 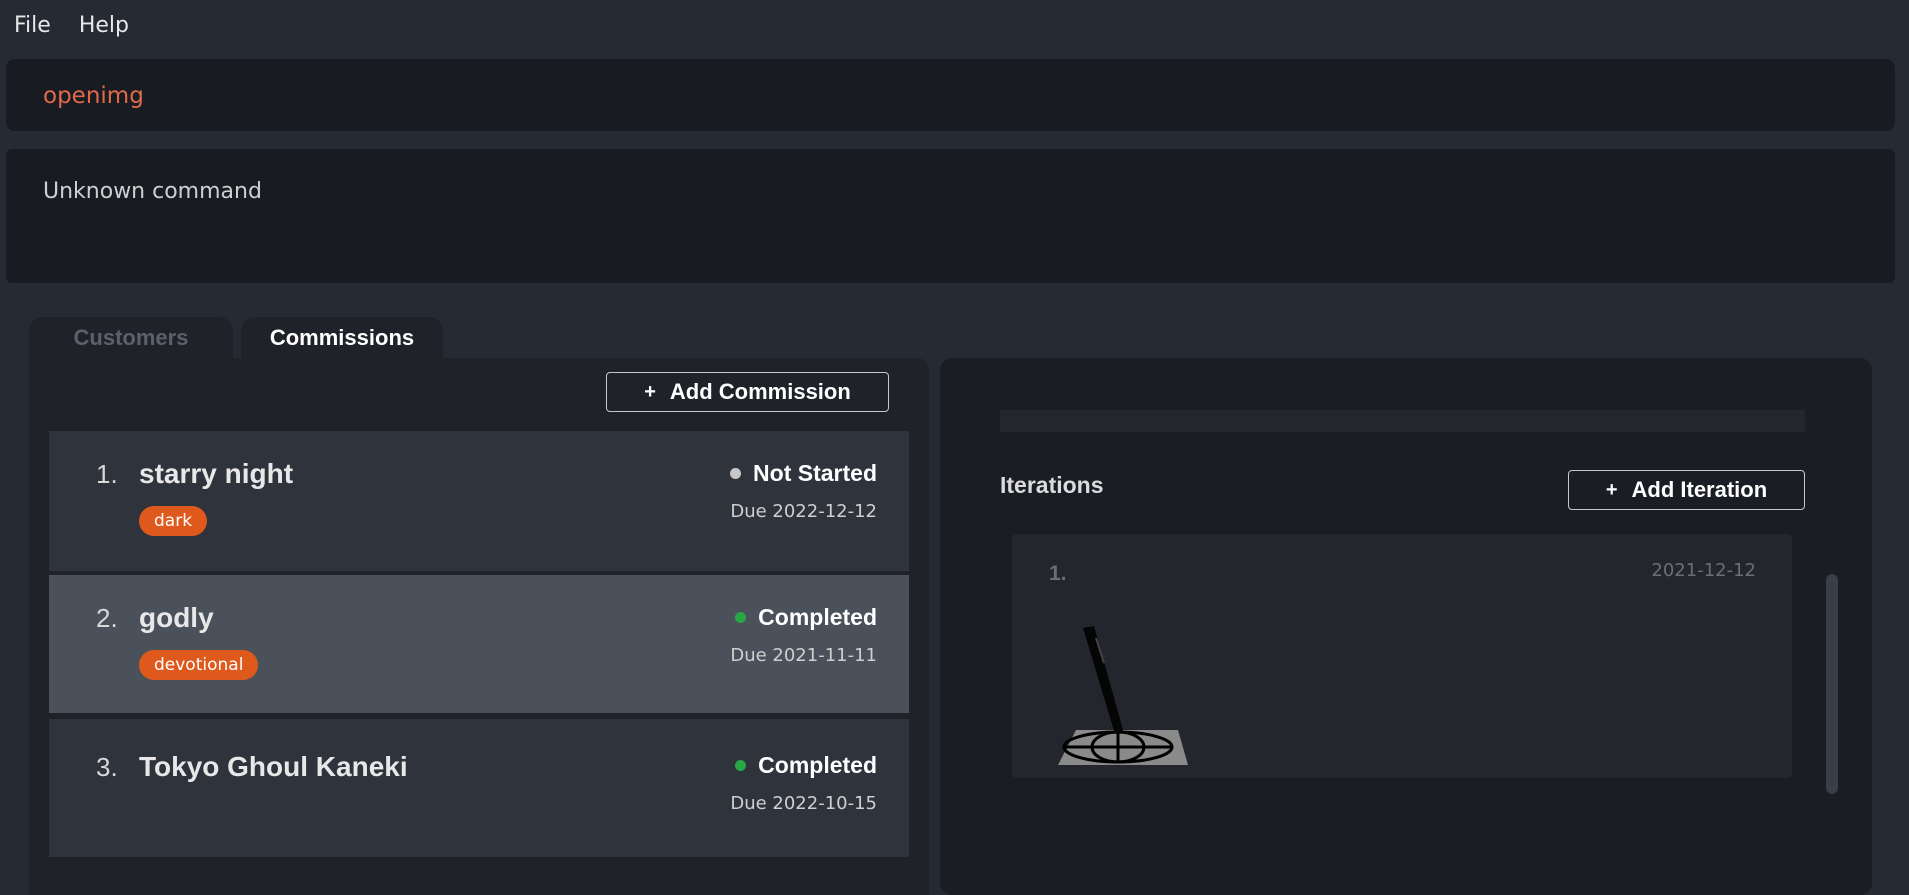 What do you see at coordinates (1103, 680) in the screenshot?
I see `pen-shape` at bounding box center [1103, 680].